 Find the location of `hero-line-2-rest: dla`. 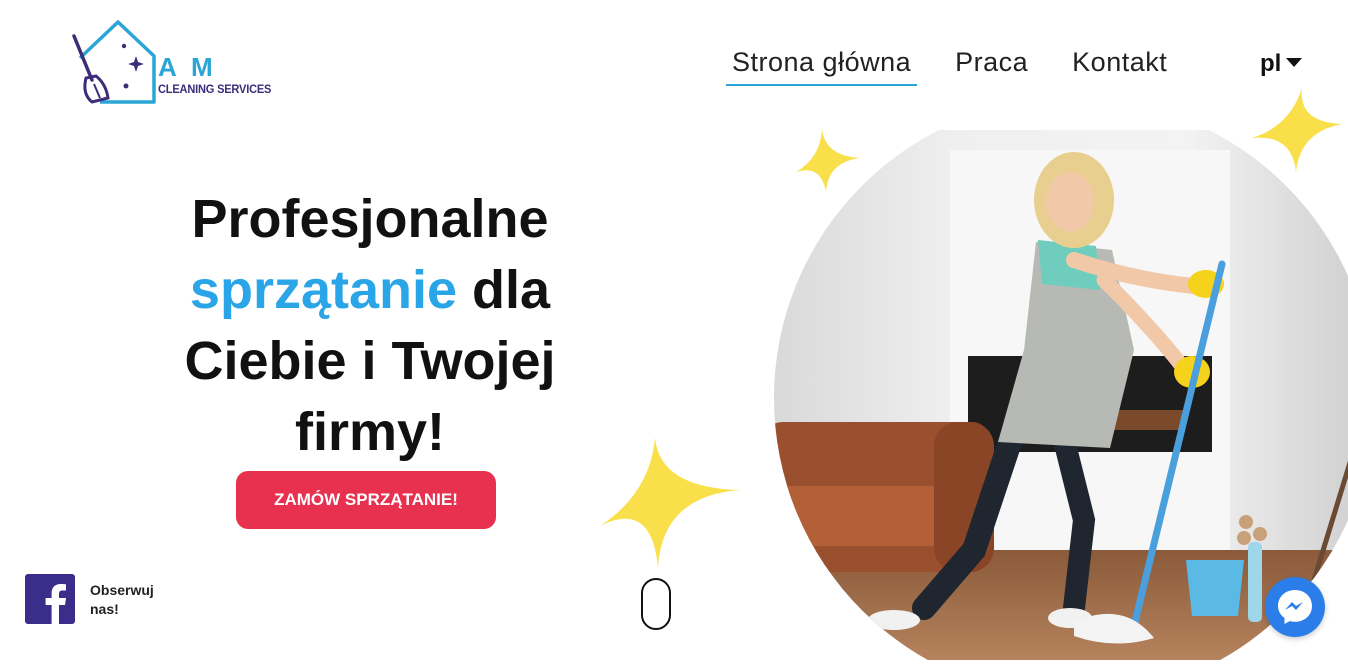

hero-line-2-rest: dla is located at coordinates (504, 290).